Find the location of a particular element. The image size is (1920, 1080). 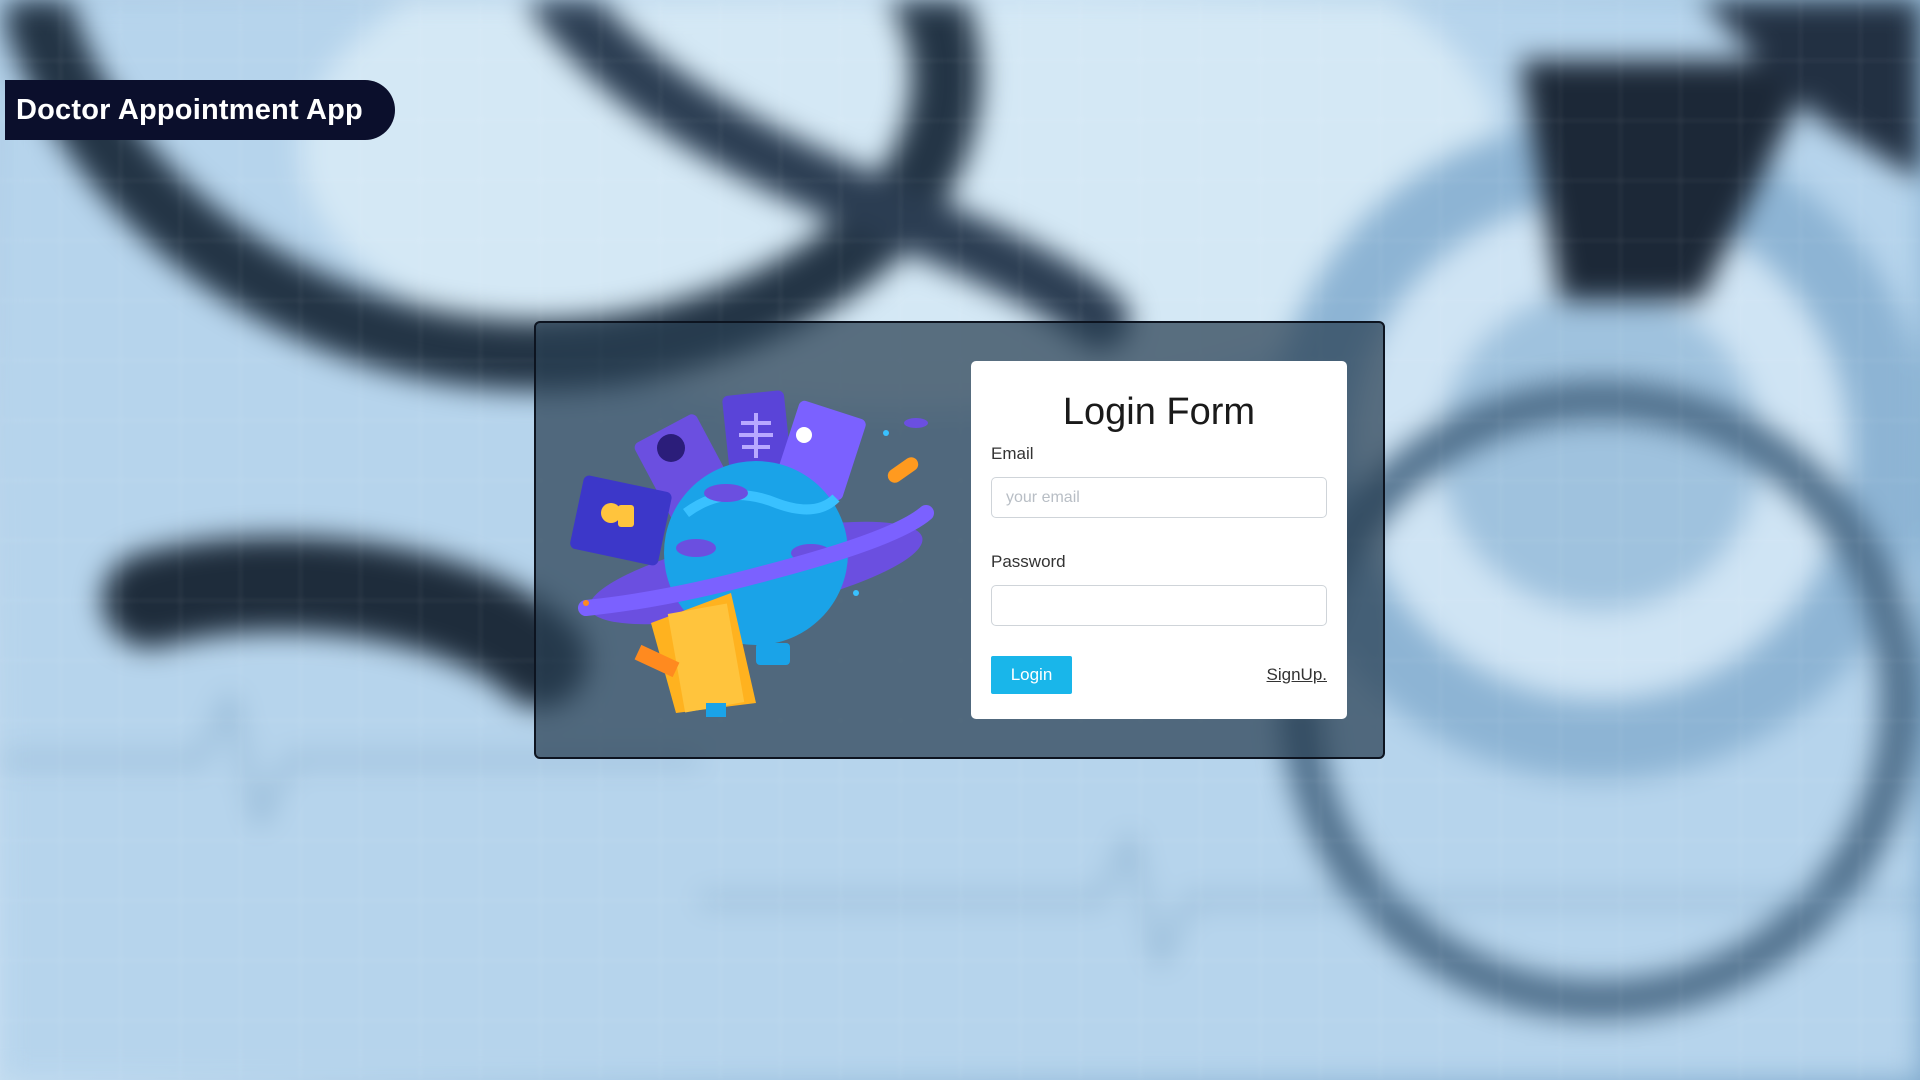

email-group: Email is located at coordinates (1159, 481).